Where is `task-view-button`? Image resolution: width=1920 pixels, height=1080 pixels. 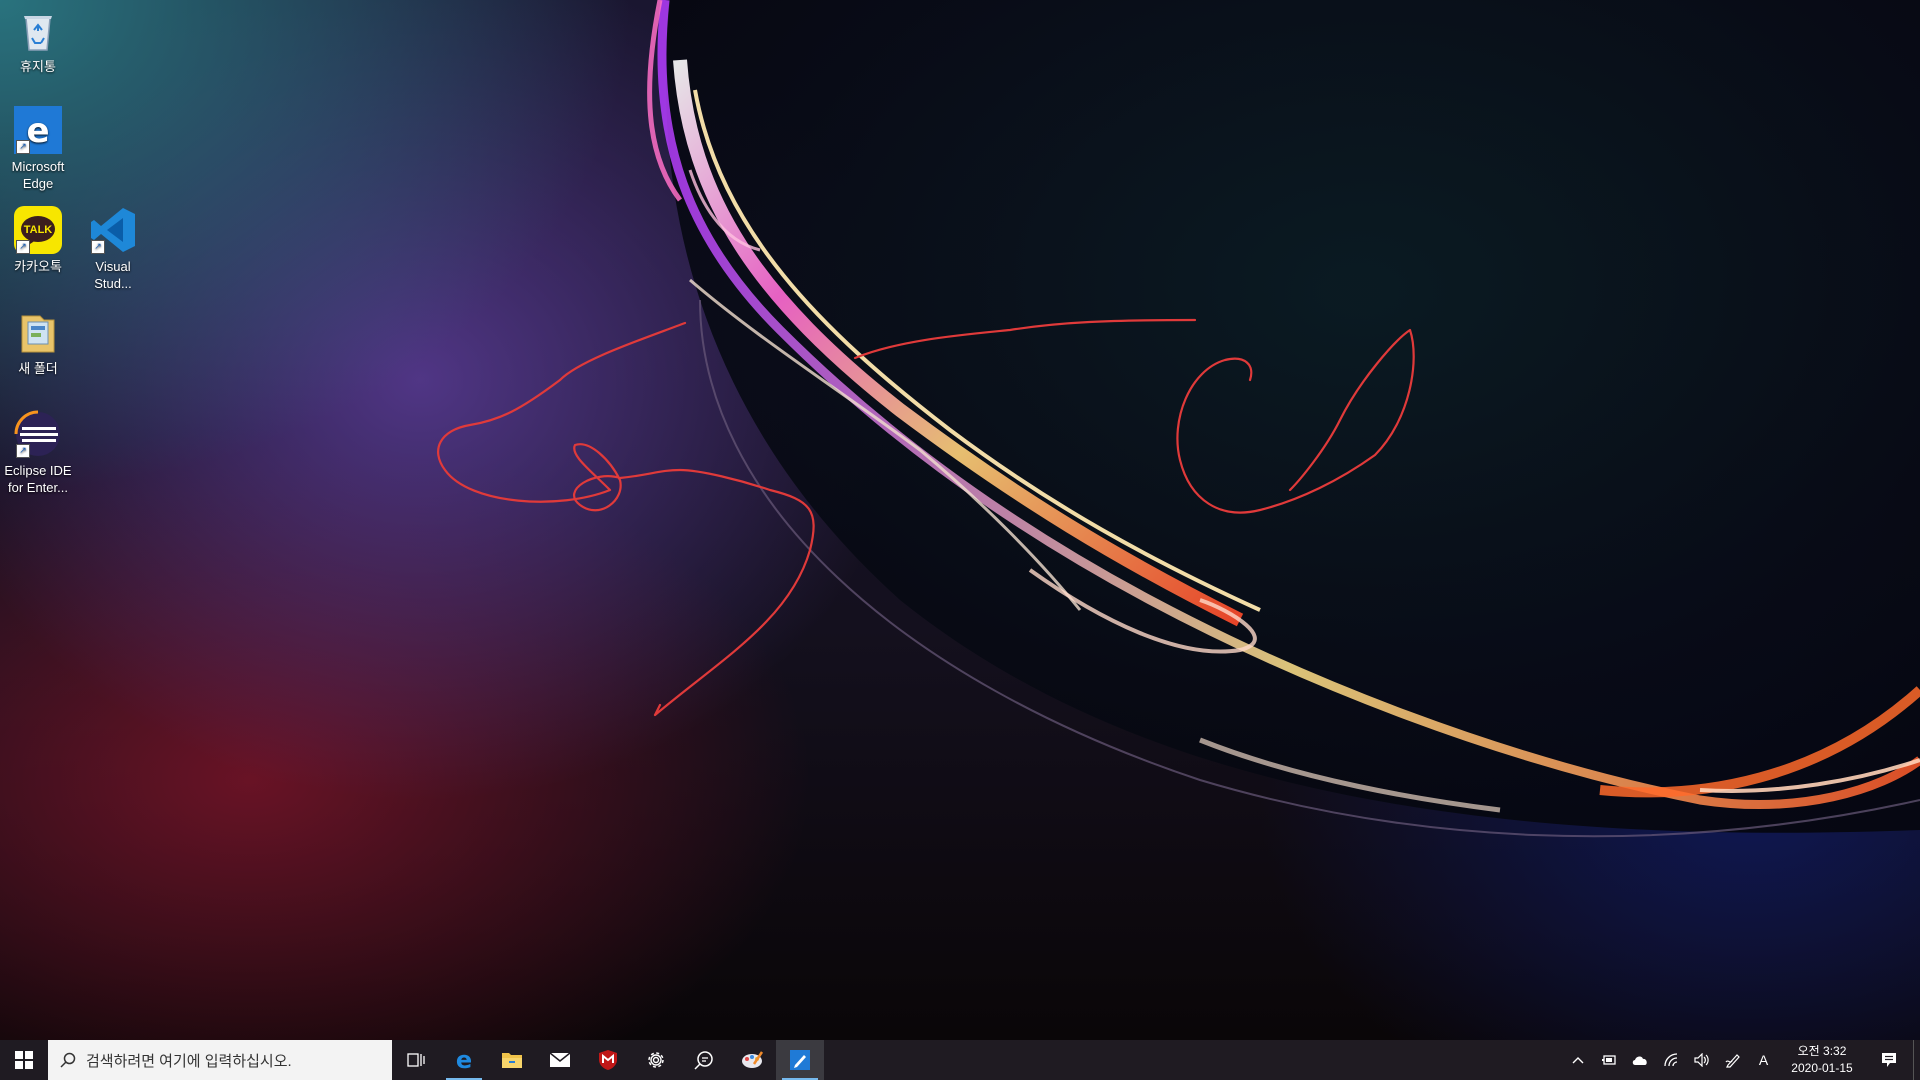 task-view-button is located at coordinates (416, 1060).